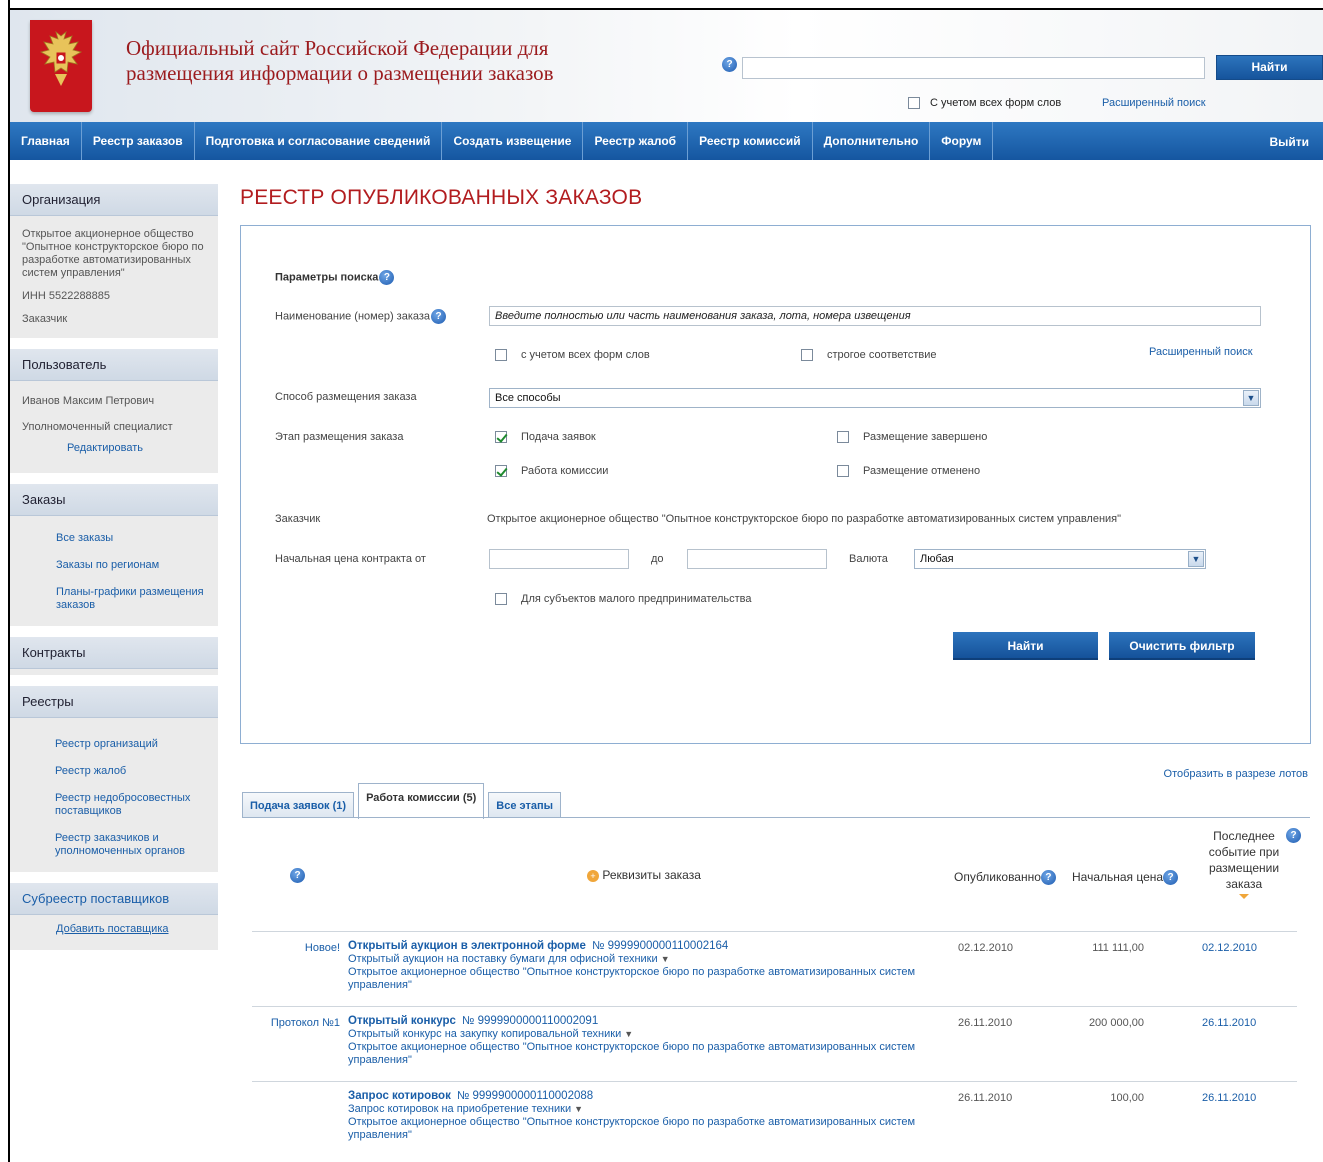 The width and height of the screenshot is (1323, 1162). What do you see at coordinates (298, 805) in the screenshot?
I see `tab-submit: Подача заявок (1)` at bounding box center [298, 805].